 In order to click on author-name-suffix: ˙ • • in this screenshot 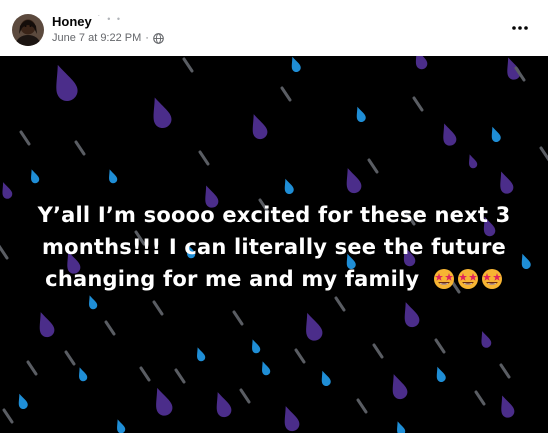, I will do `click(110, 19)`.